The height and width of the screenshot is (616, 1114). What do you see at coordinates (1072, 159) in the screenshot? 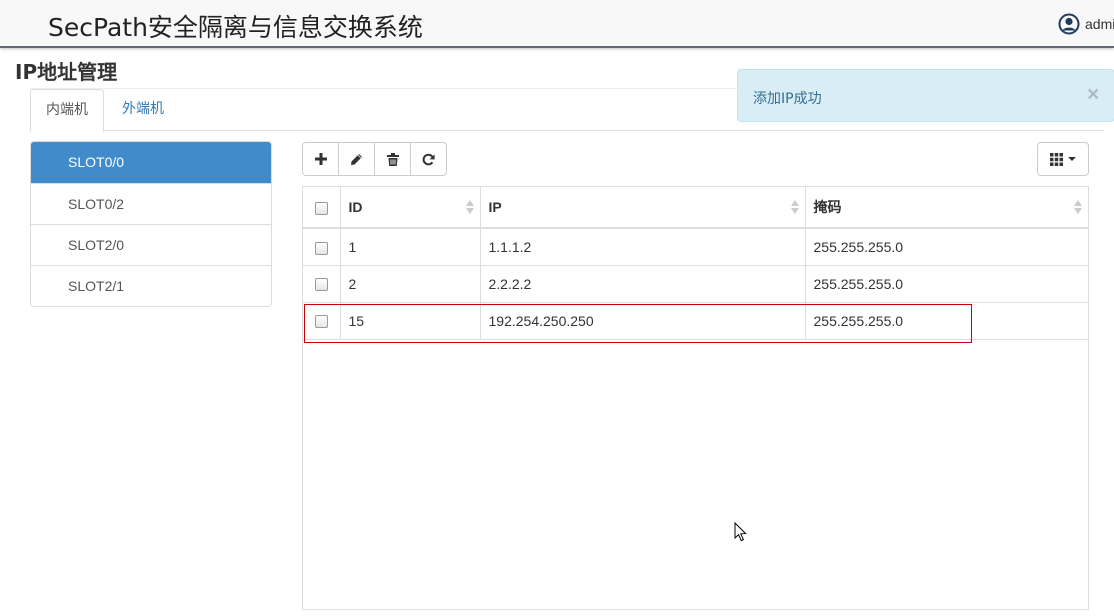
I see `chevron-down-icon` at bounding box center [1072, 159].